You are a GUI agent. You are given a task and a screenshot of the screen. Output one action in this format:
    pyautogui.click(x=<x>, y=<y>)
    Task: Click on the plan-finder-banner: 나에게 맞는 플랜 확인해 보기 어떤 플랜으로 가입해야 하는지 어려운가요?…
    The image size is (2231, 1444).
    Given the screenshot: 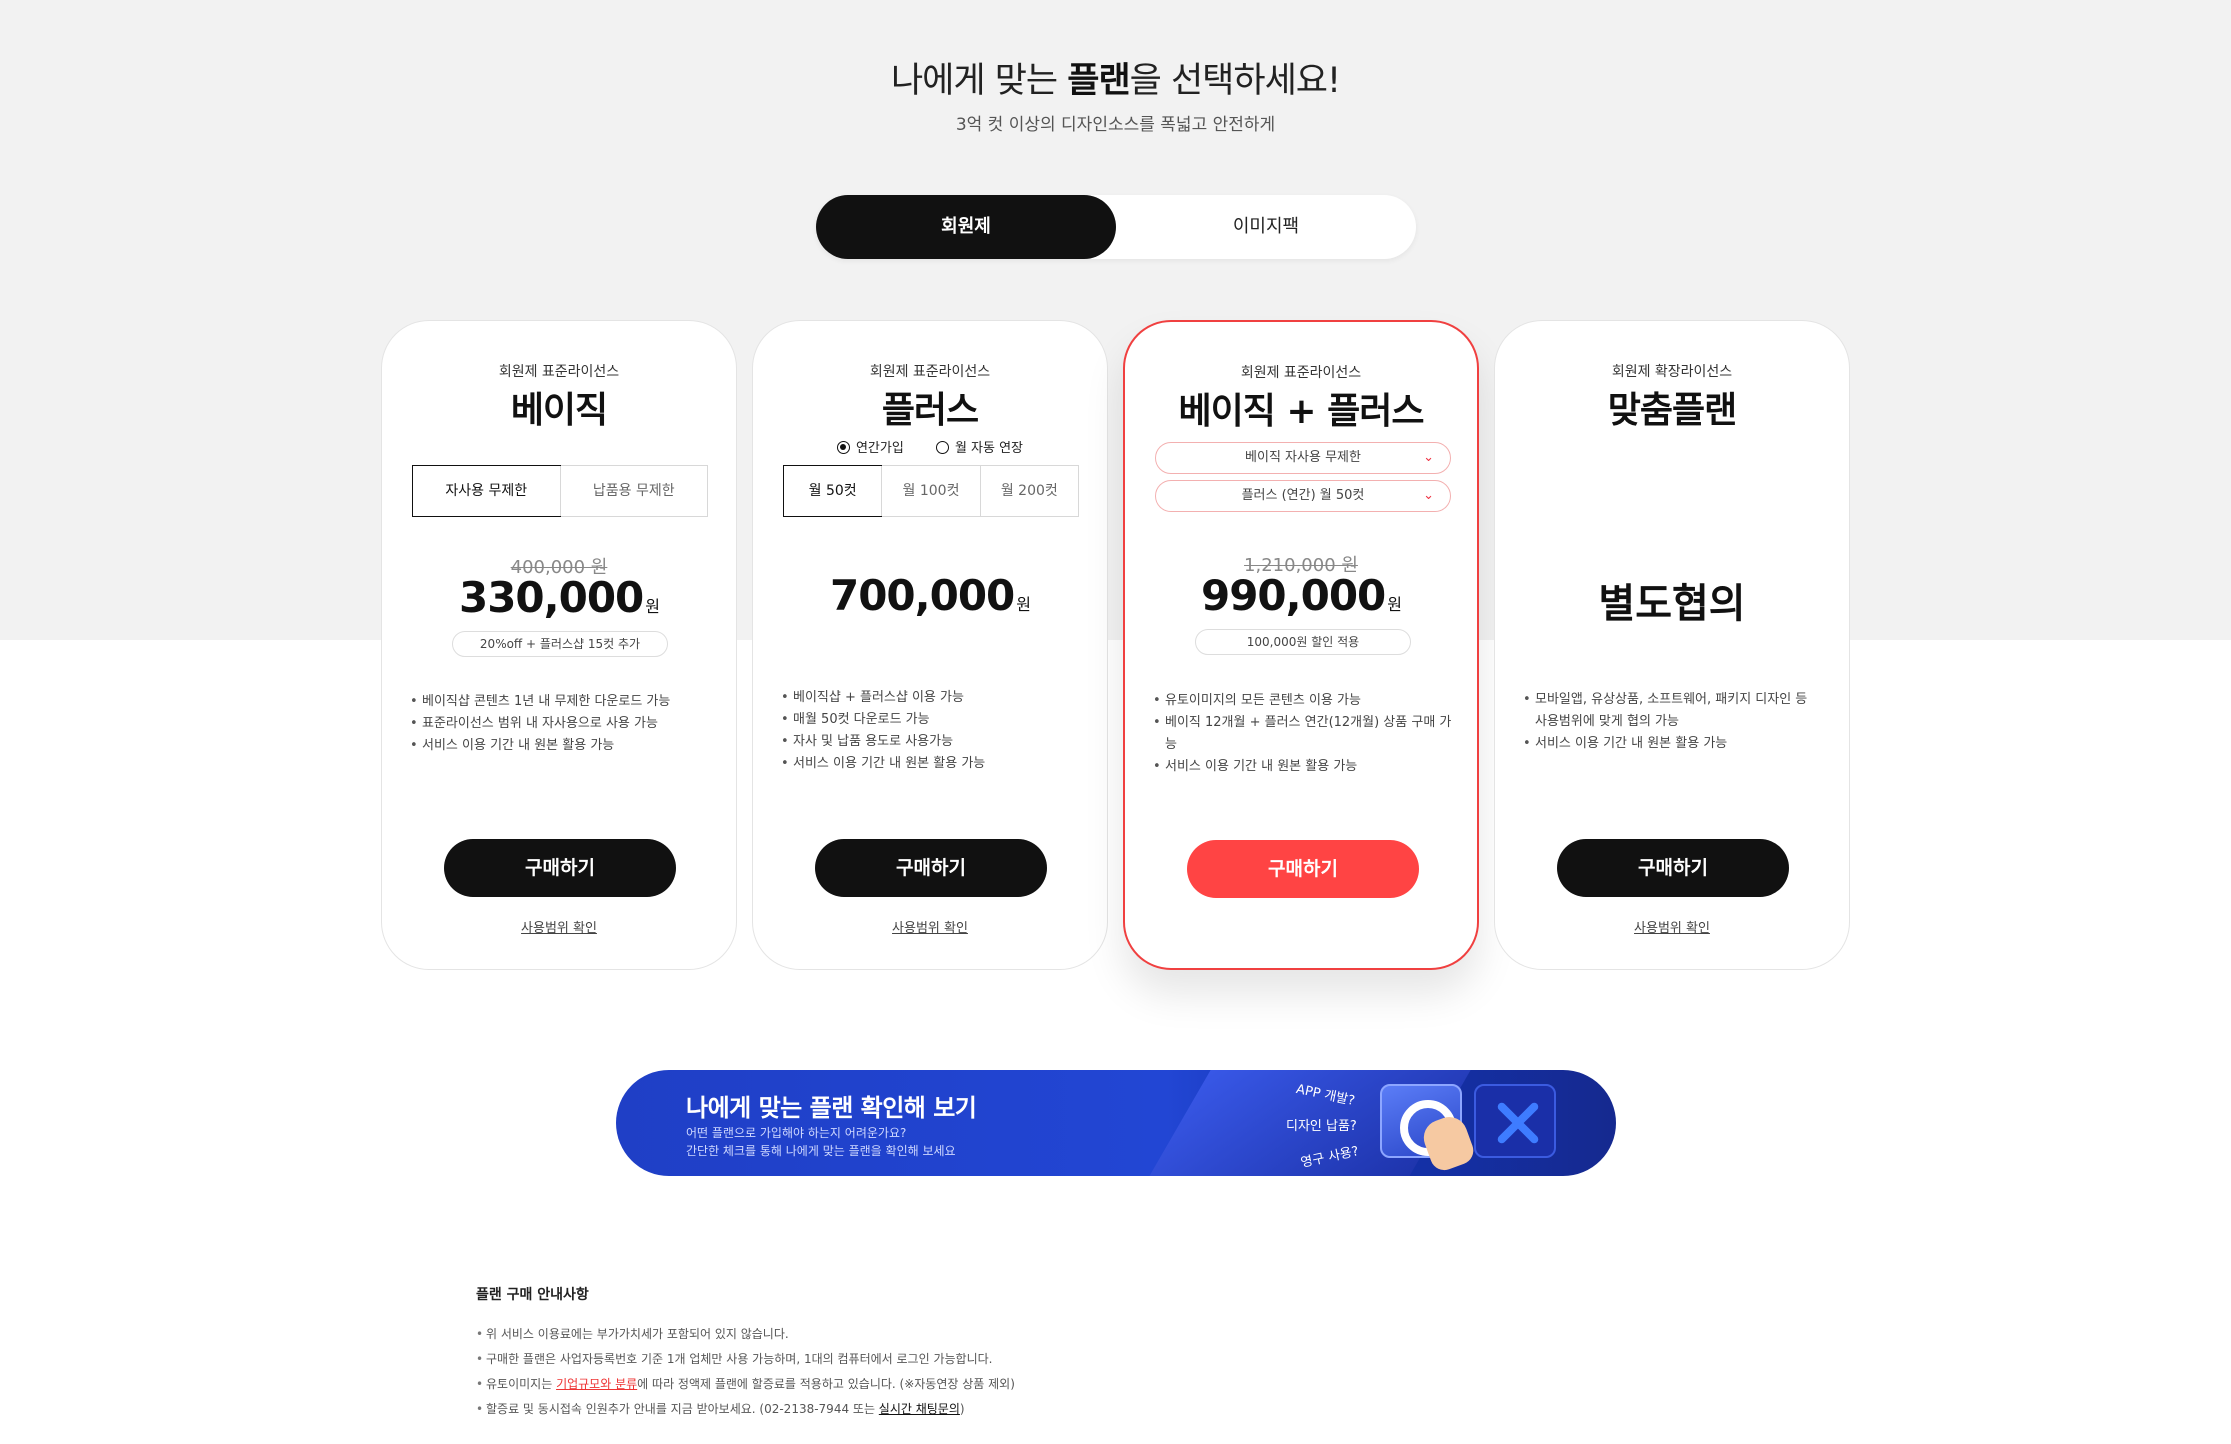 What is the action you would take?
    pyautogui.click(x=1116, y=1123)
    